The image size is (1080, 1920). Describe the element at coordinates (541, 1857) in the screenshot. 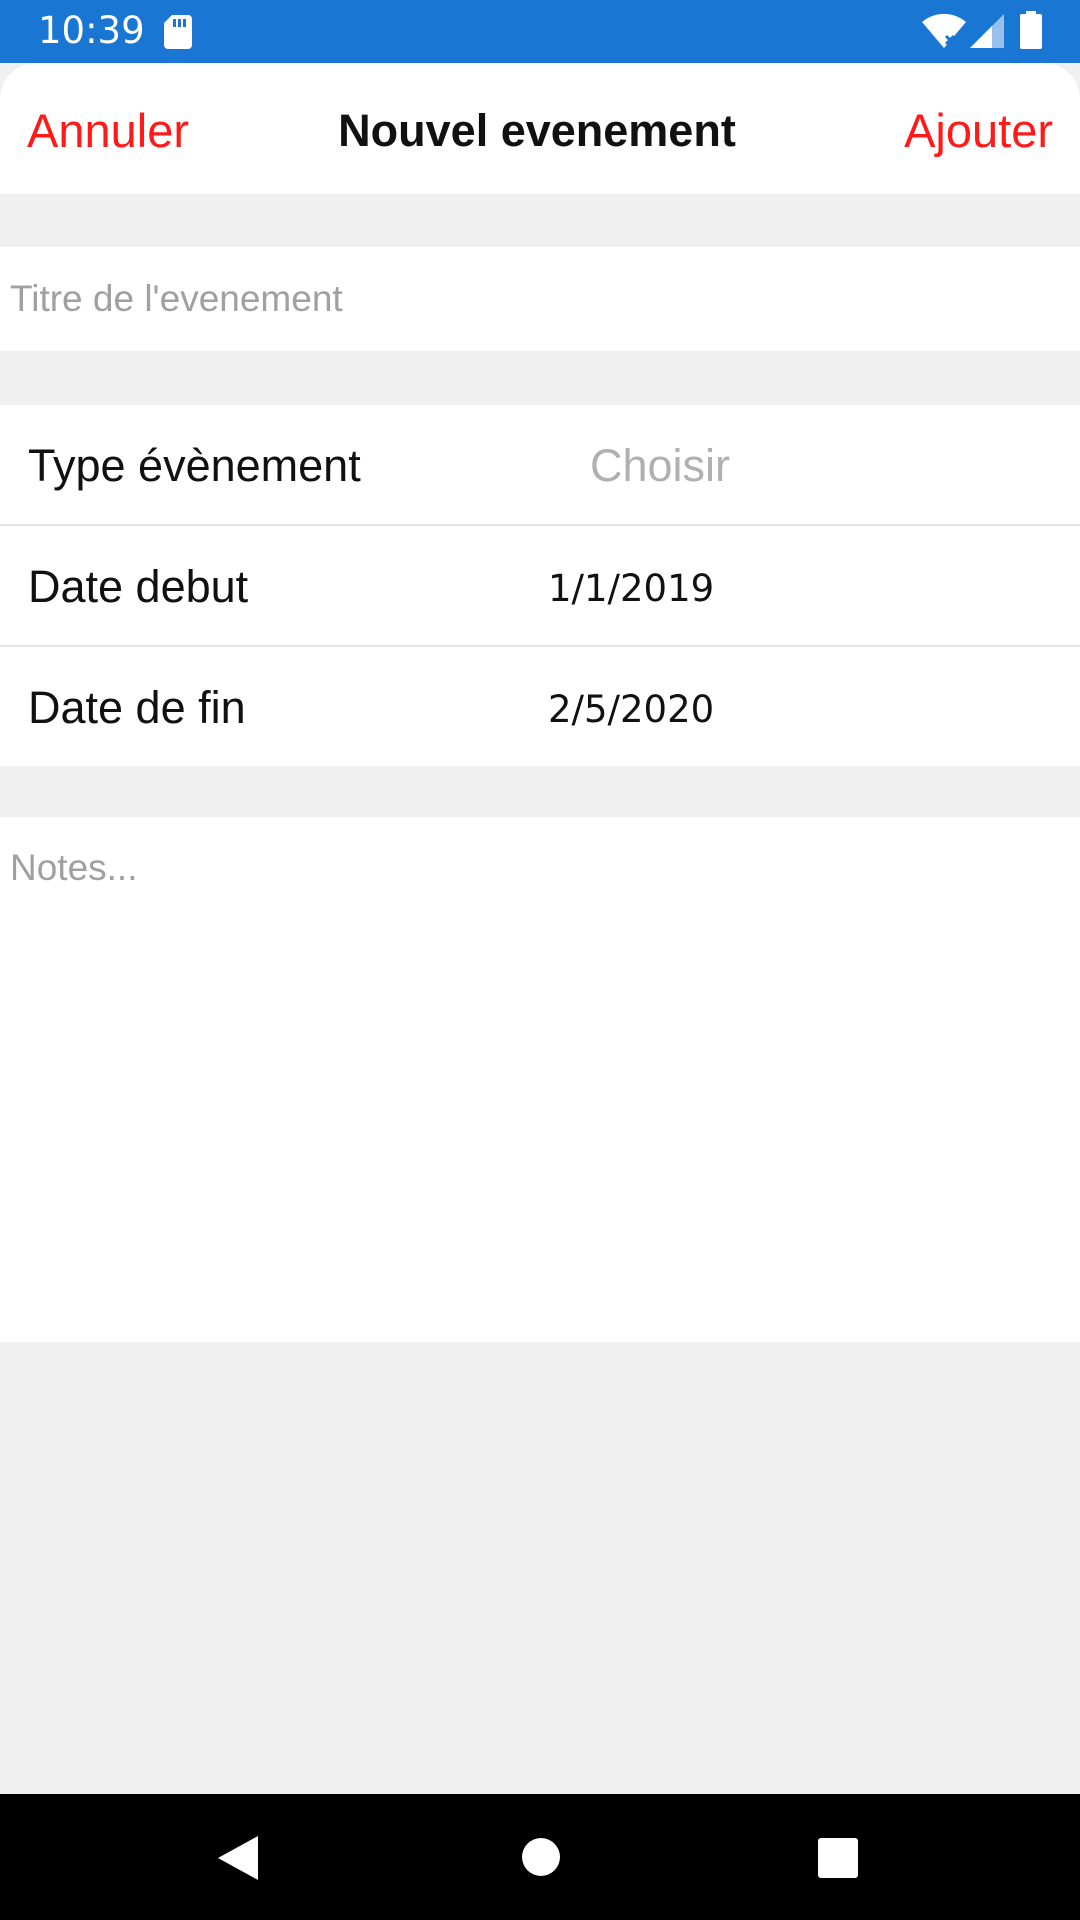

I see `home-icon` at that location.